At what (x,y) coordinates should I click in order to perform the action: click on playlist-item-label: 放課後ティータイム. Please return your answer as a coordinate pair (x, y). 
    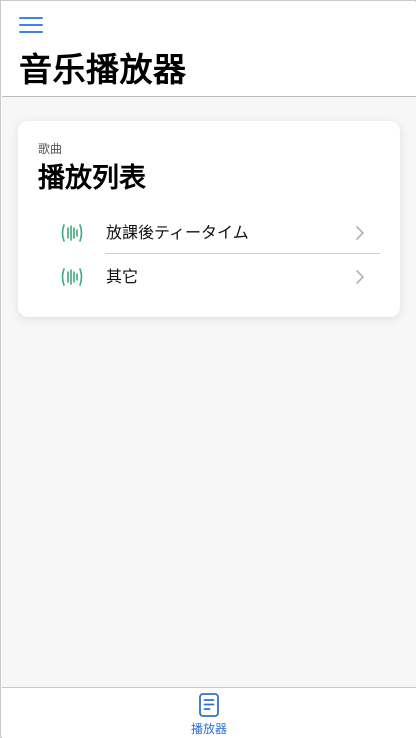
    Looking at the image, I should click on (177, 232).